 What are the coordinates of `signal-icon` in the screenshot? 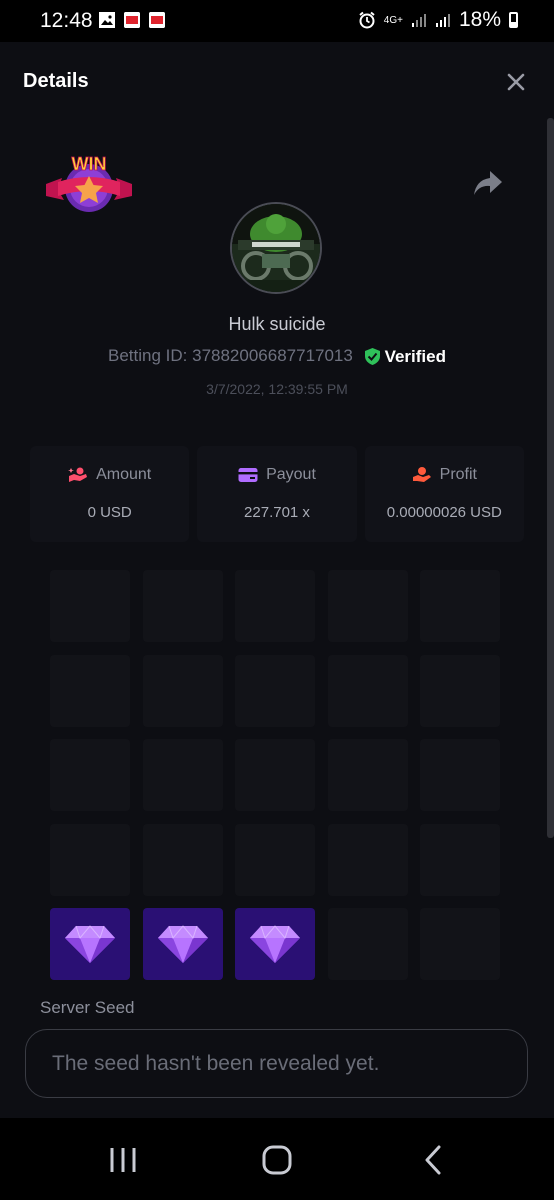 It's located at (418, 20).